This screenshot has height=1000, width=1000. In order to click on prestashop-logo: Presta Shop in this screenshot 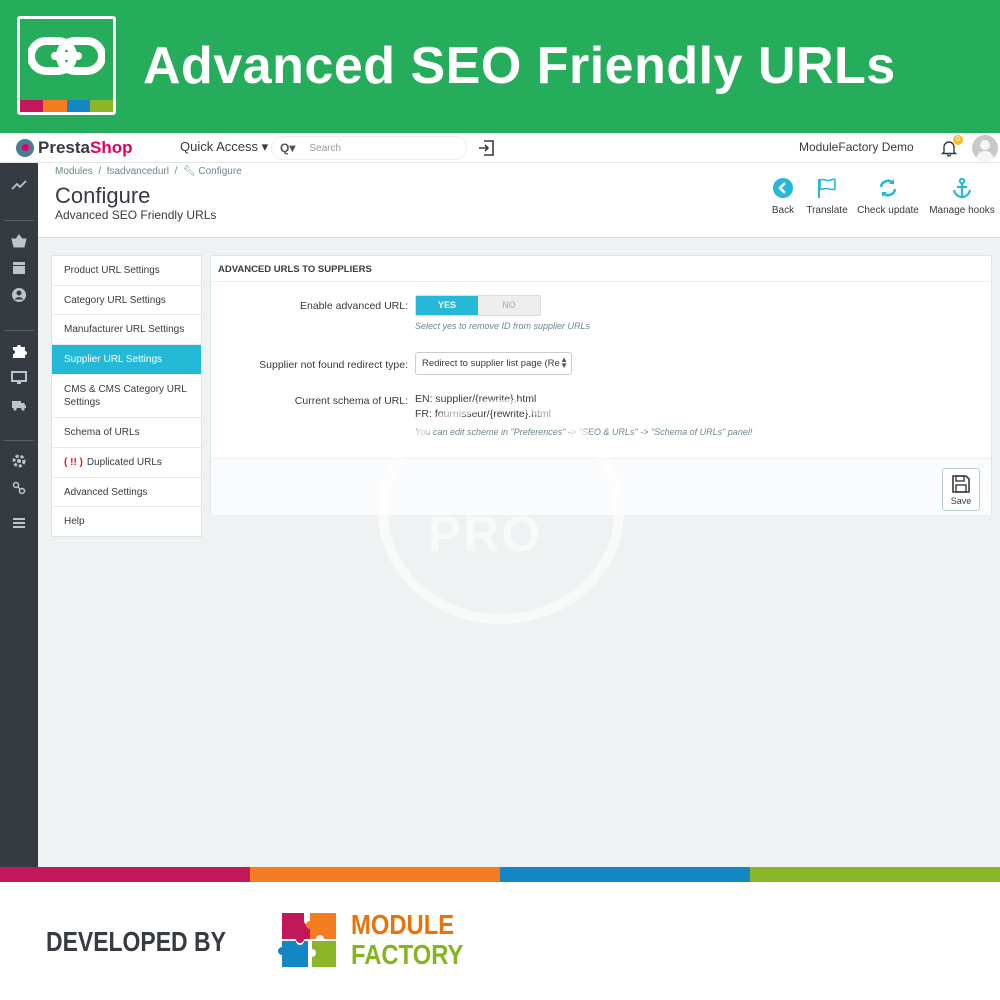, I will do `click(74, 148)`.